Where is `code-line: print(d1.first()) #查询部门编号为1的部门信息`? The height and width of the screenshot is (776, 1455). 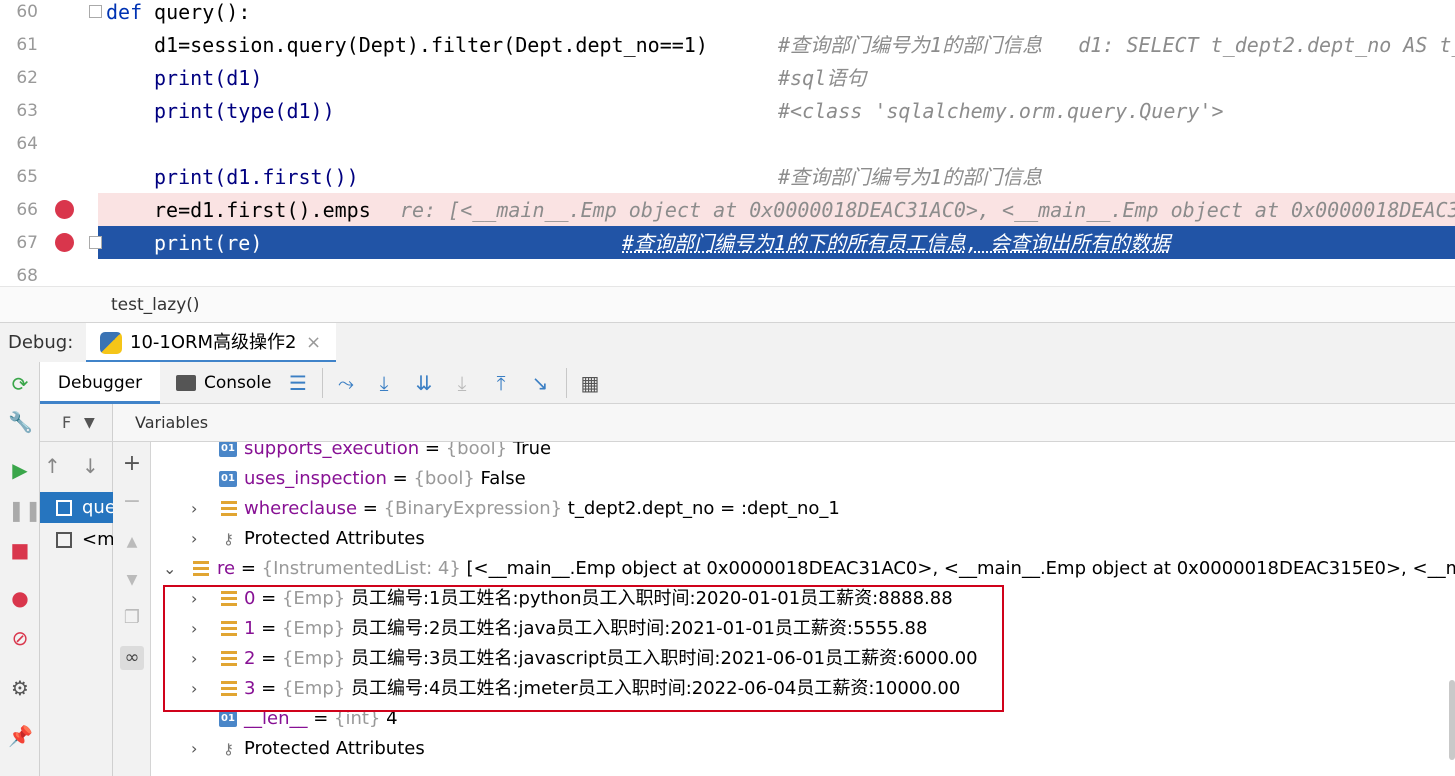 code-line: print(d1.first()) #查询部门编号为1的部门信息 is located at coordinates (776, 177).